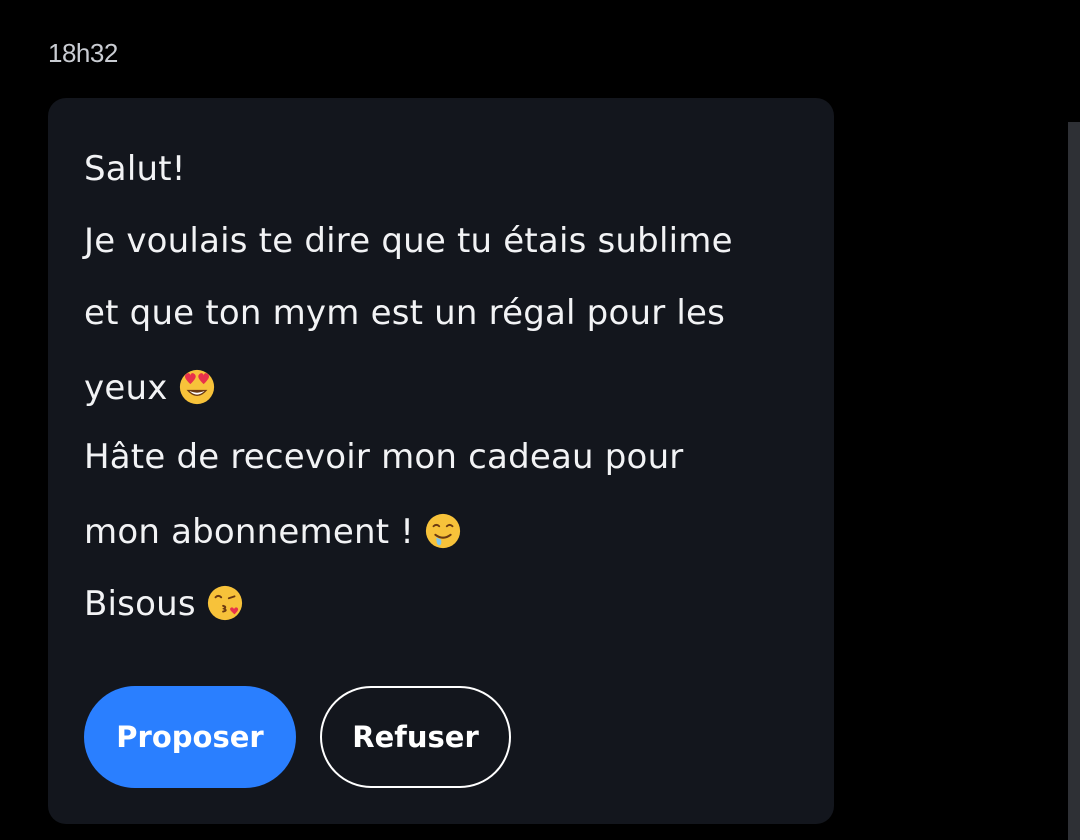 The width and height of the screenshot is (1080, 840). I want to click on heart-eyes-emoji-icon, so click(196, 387).